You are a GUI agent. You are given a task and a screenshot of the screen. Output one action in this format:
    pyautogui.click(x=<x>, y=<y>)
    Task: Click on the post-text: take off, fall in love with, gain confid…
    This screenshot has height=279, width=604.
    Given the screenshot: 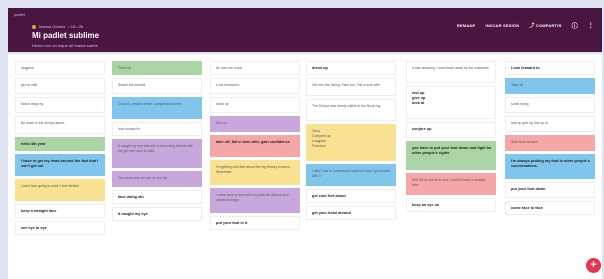 What is the action you would take?
    pyautogui.click(x=253, y=142)
    